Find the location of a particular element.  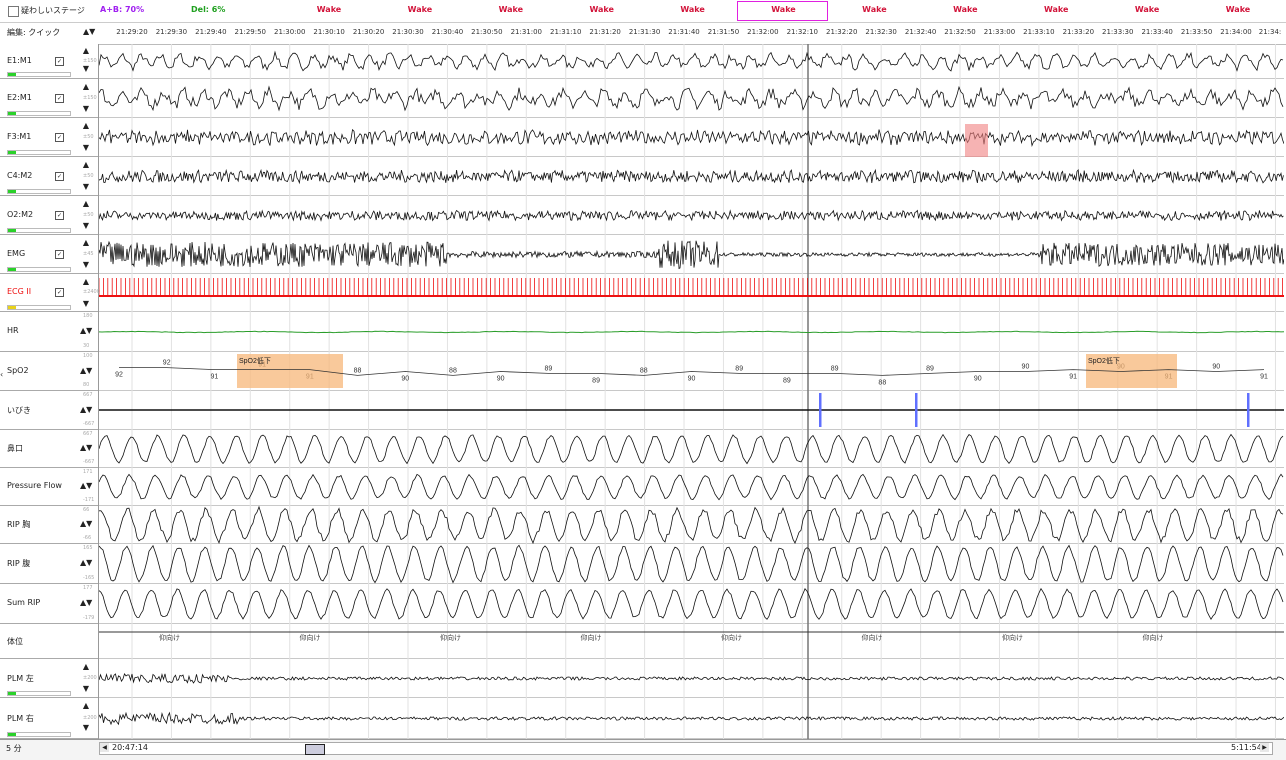

channel-scale-top: 165 is located at coordinates (88, 548).